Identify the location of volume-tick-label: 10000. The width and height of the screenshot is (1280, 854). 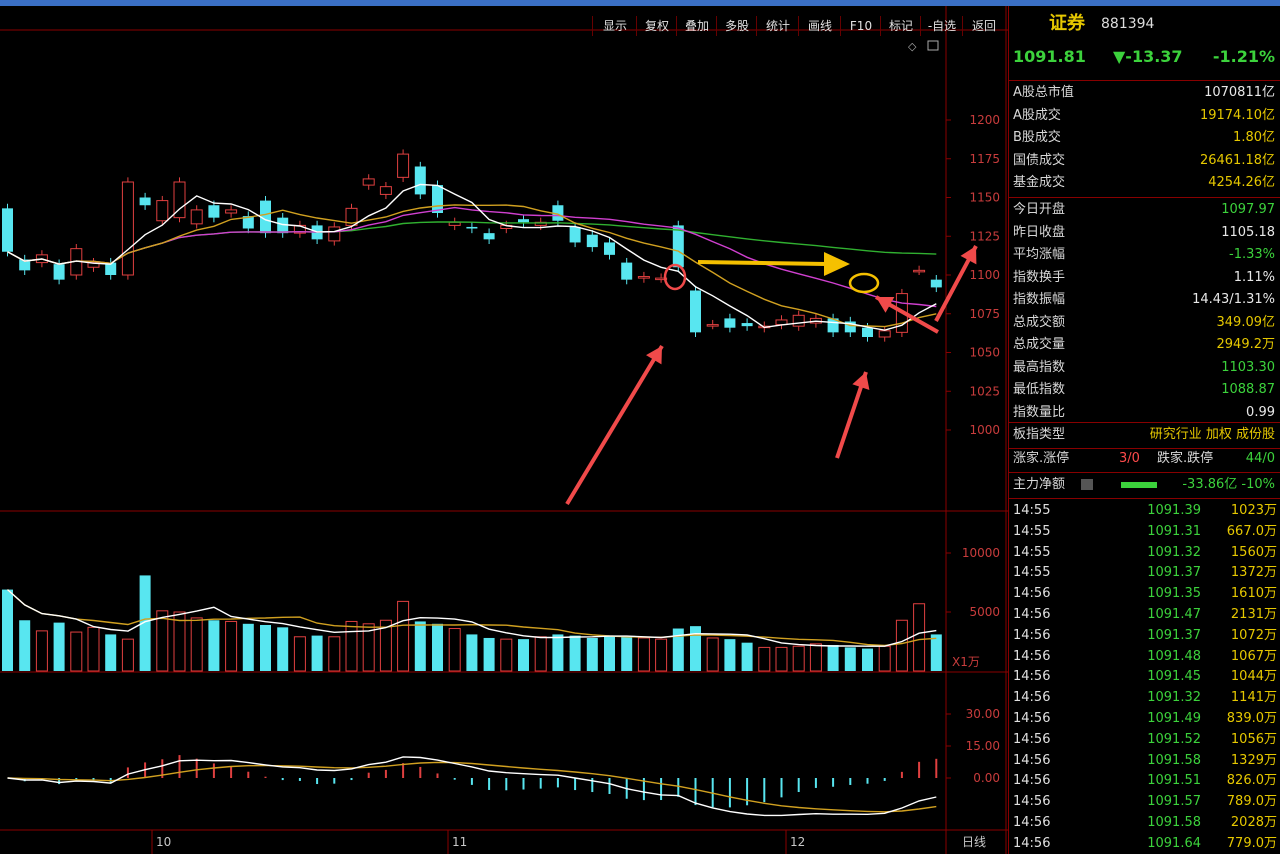
(981, 553).